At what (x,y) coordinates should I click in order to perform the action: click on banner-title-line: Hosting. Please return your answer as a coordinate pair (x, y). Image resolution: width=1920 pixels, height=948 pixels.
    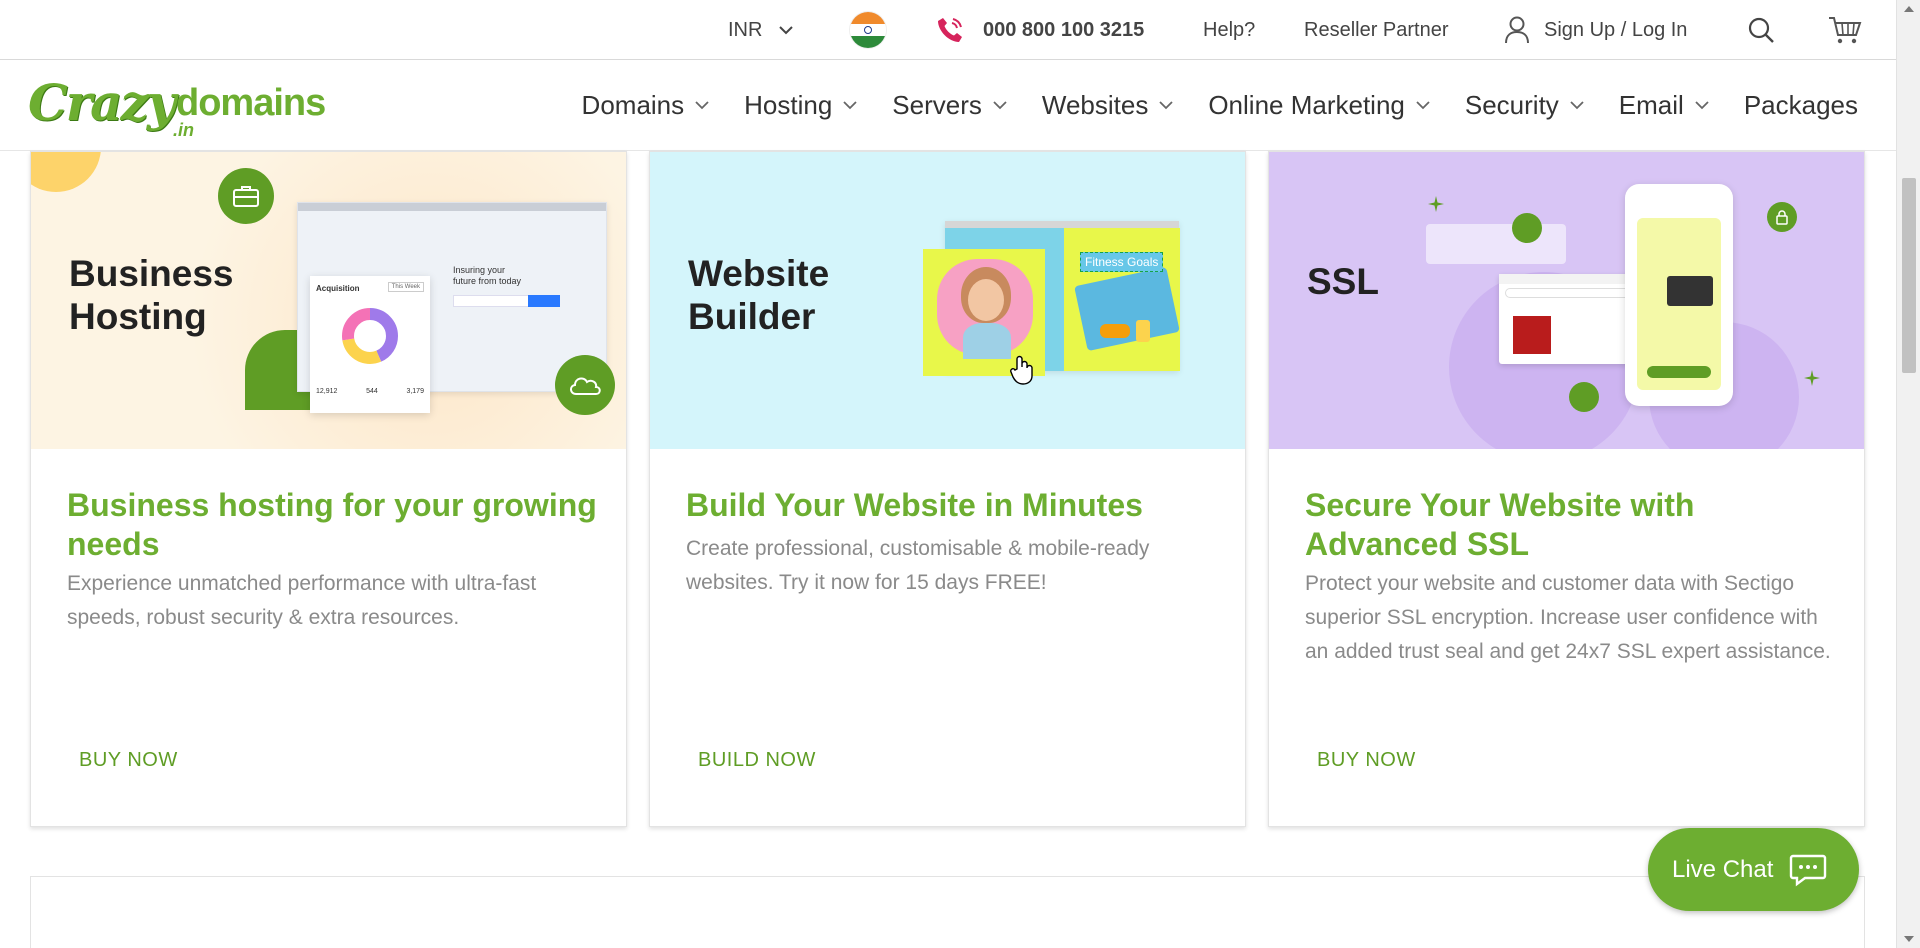
    Looking at the image, I should click on (138, 316).